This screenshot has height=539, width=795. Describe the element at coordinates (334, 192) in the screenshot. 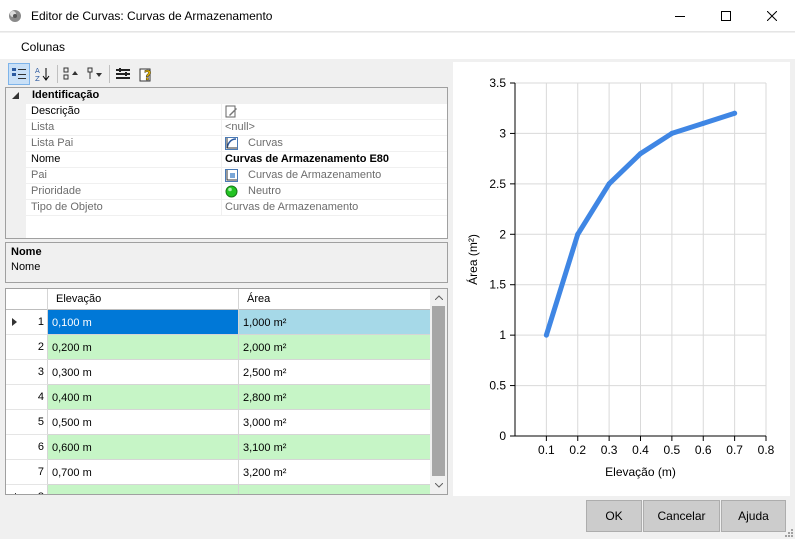

I see `property-value: Neutro` at that location.